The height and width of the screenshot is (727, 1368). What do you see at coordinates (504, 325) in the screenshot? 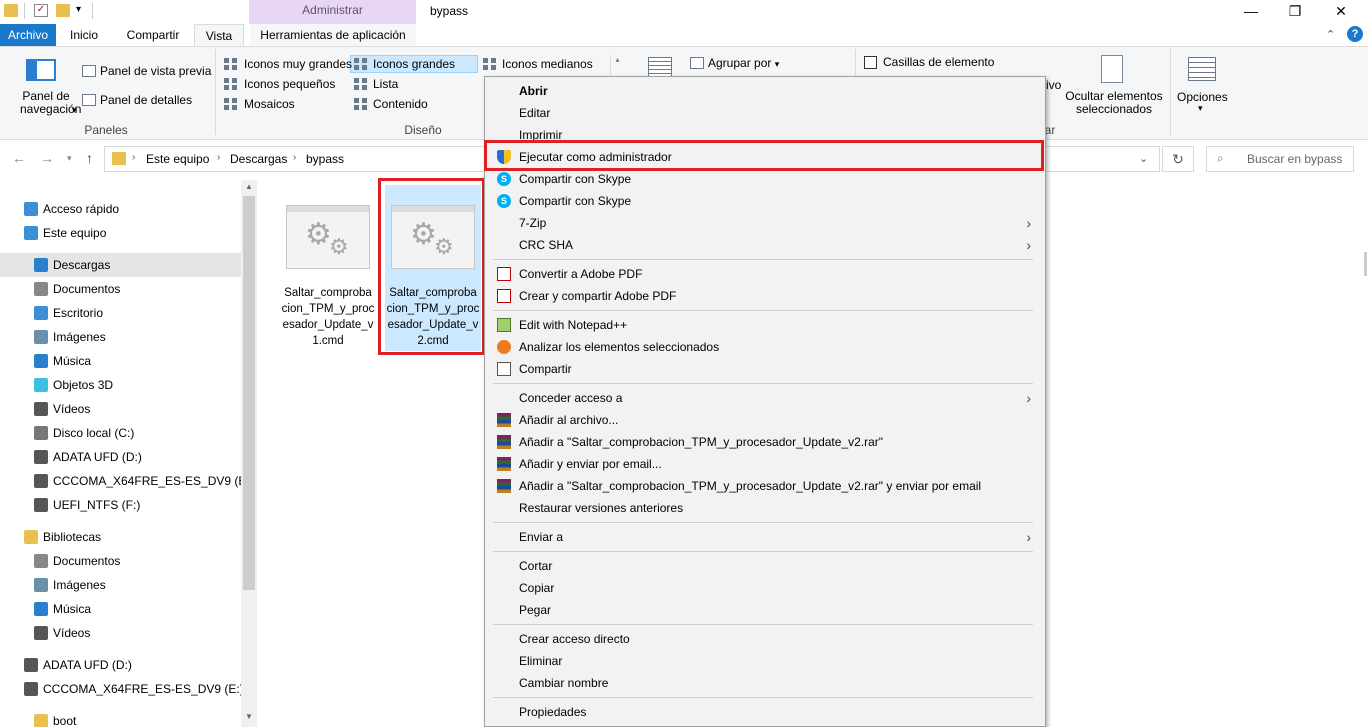
I see `notepad-icon` at bounding box center [504, 325].